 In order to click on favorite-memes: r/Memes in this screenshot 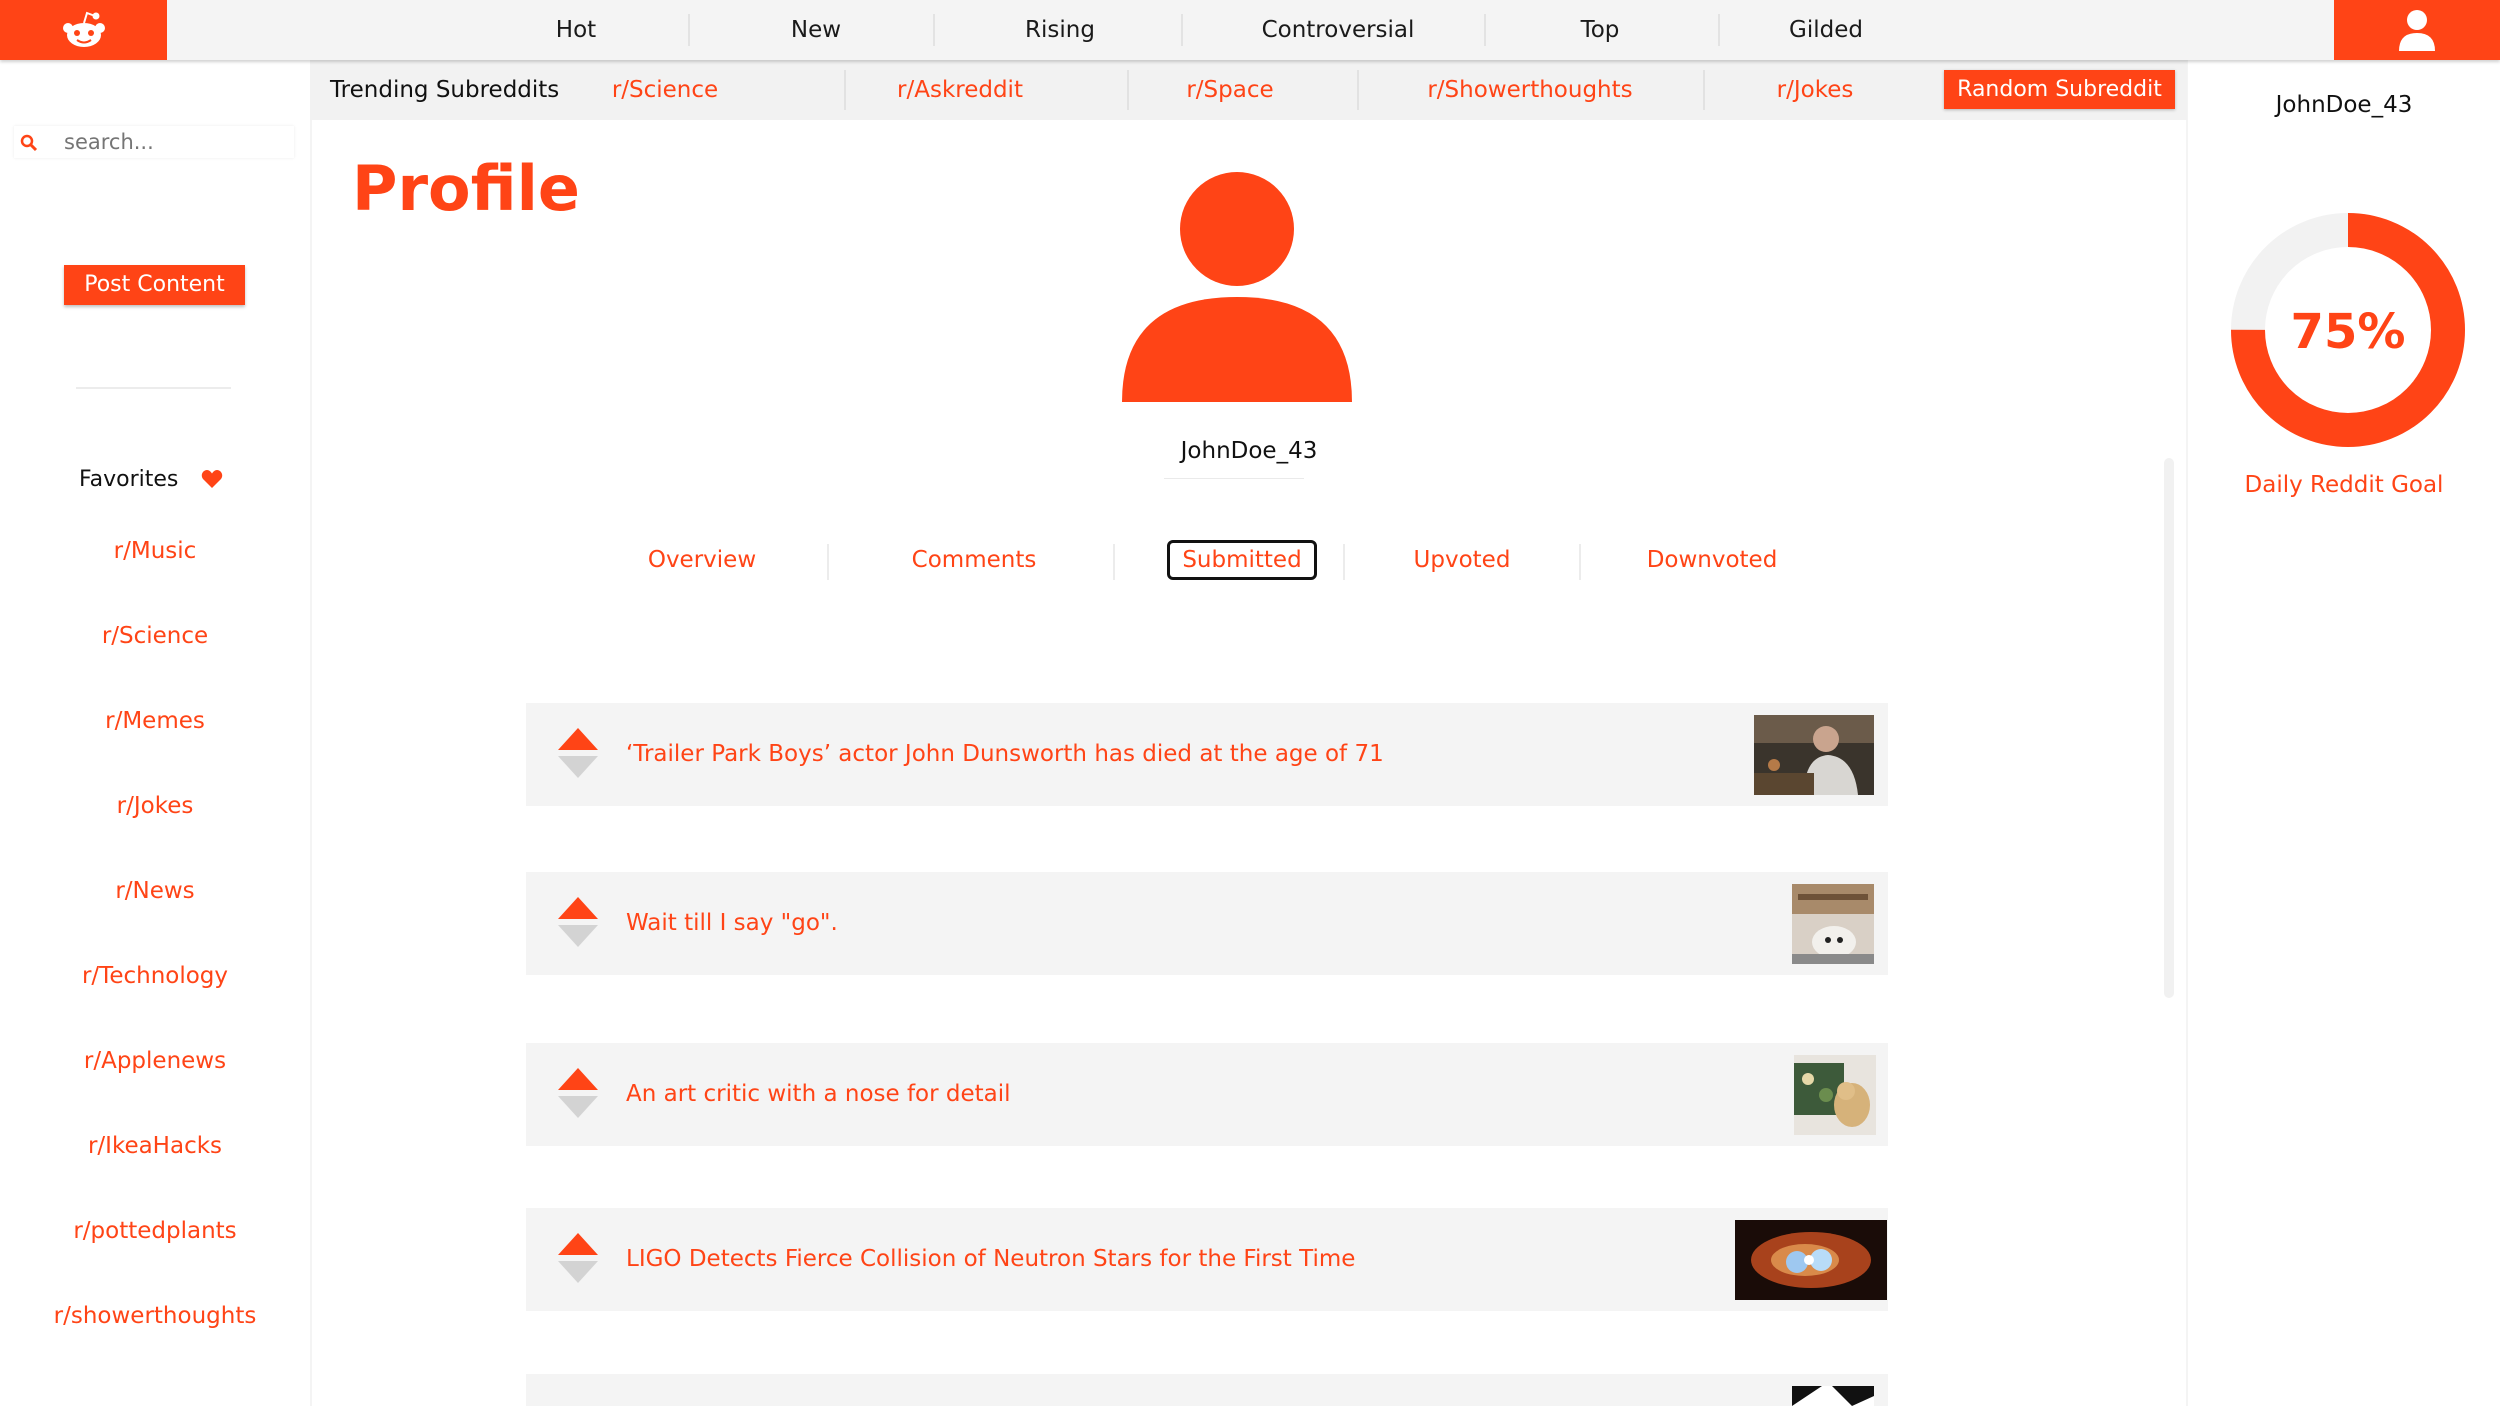, I will do `click(155, 721)`.